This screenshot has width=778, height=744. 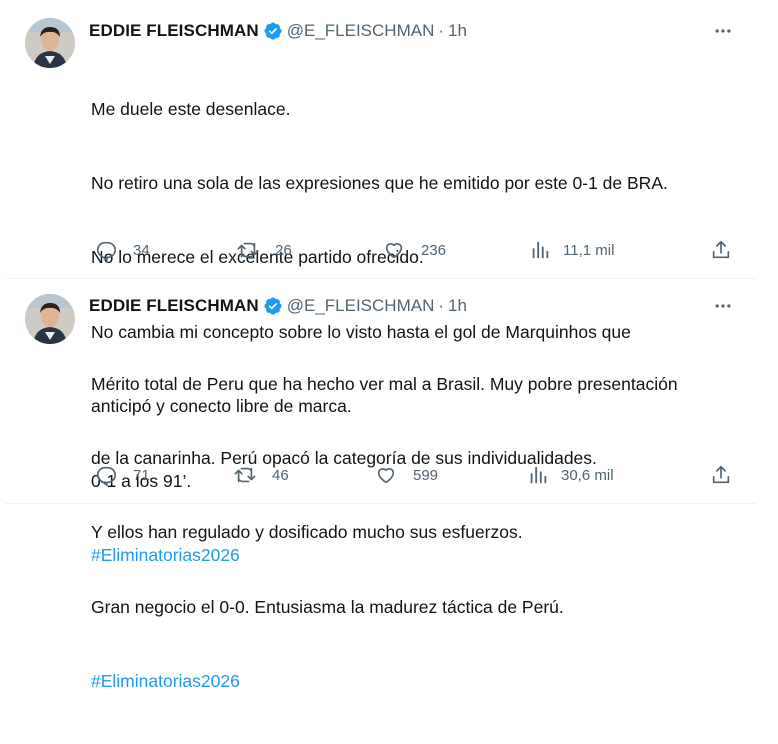 I want to click on views-button: 30,6 mil, so click(x=570, y=475).